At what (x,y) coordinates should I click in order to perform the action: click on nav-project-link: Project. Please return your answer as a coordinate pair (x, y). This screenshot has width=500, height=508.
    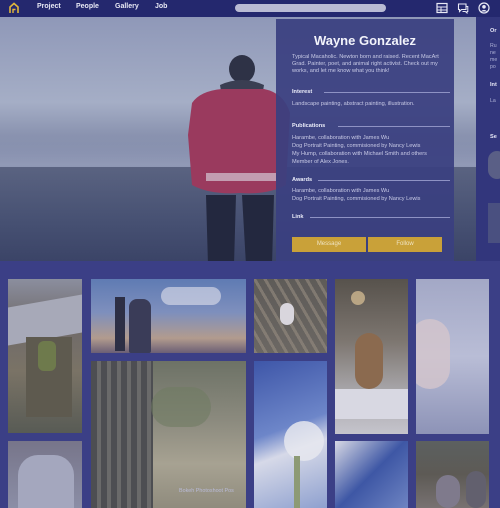
    Looking at the image, I should click on (49, 6).